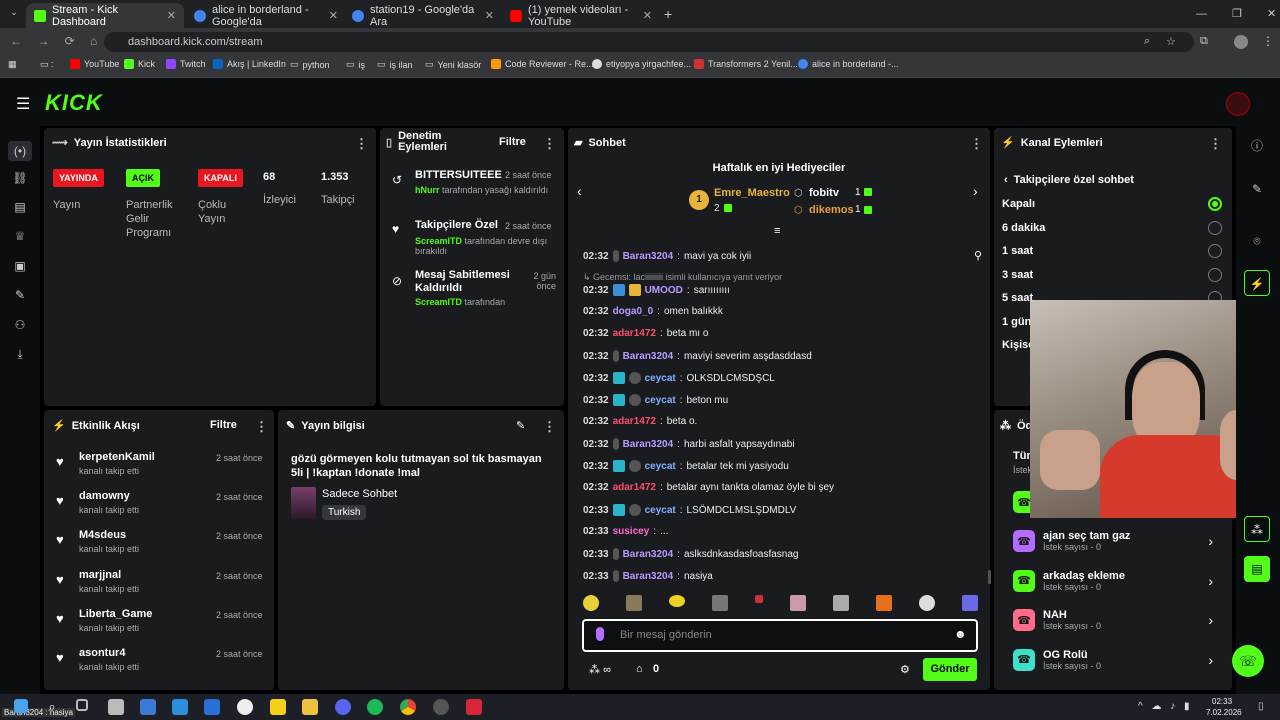  I want to click on message-user: UMOOD, so click(664, 290).